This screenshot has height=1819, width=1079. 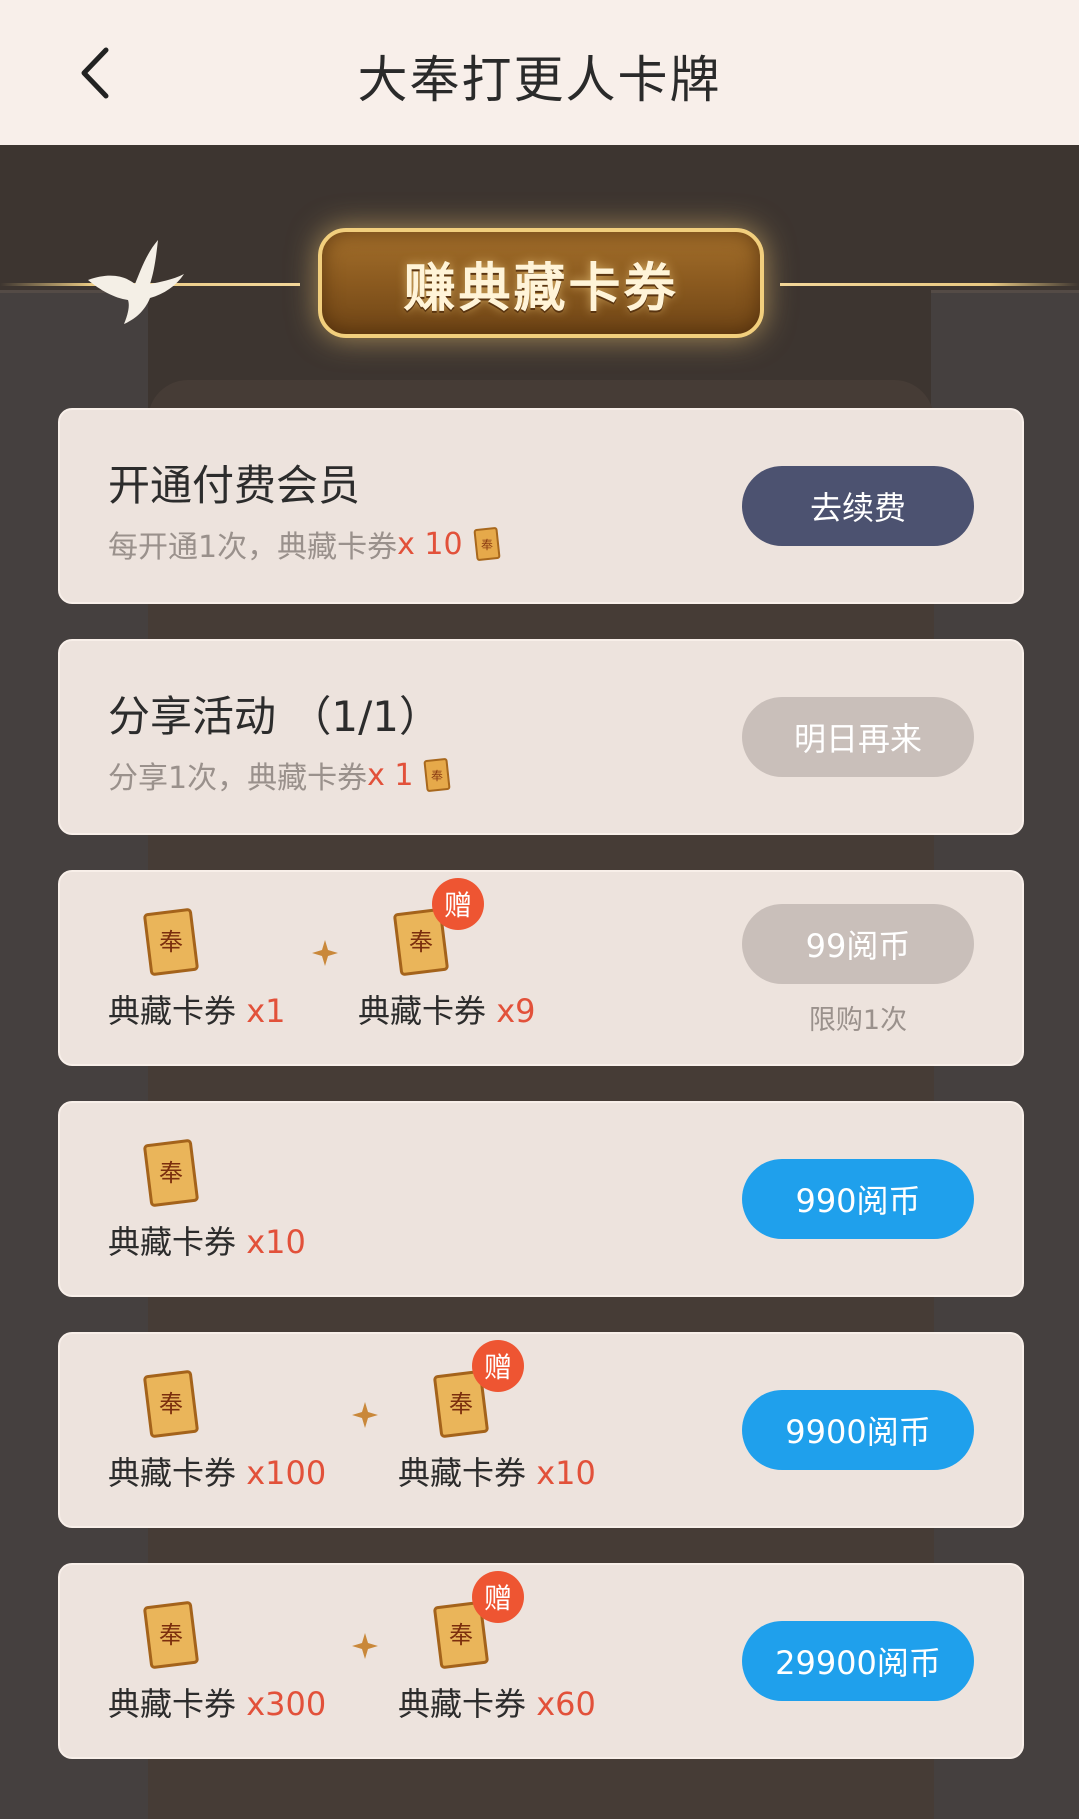 I want to click on task-card-membership: 开通付费会员 每开通1次，典藏卡券 x 10 奉 去续费, so click(x=541, y=506).